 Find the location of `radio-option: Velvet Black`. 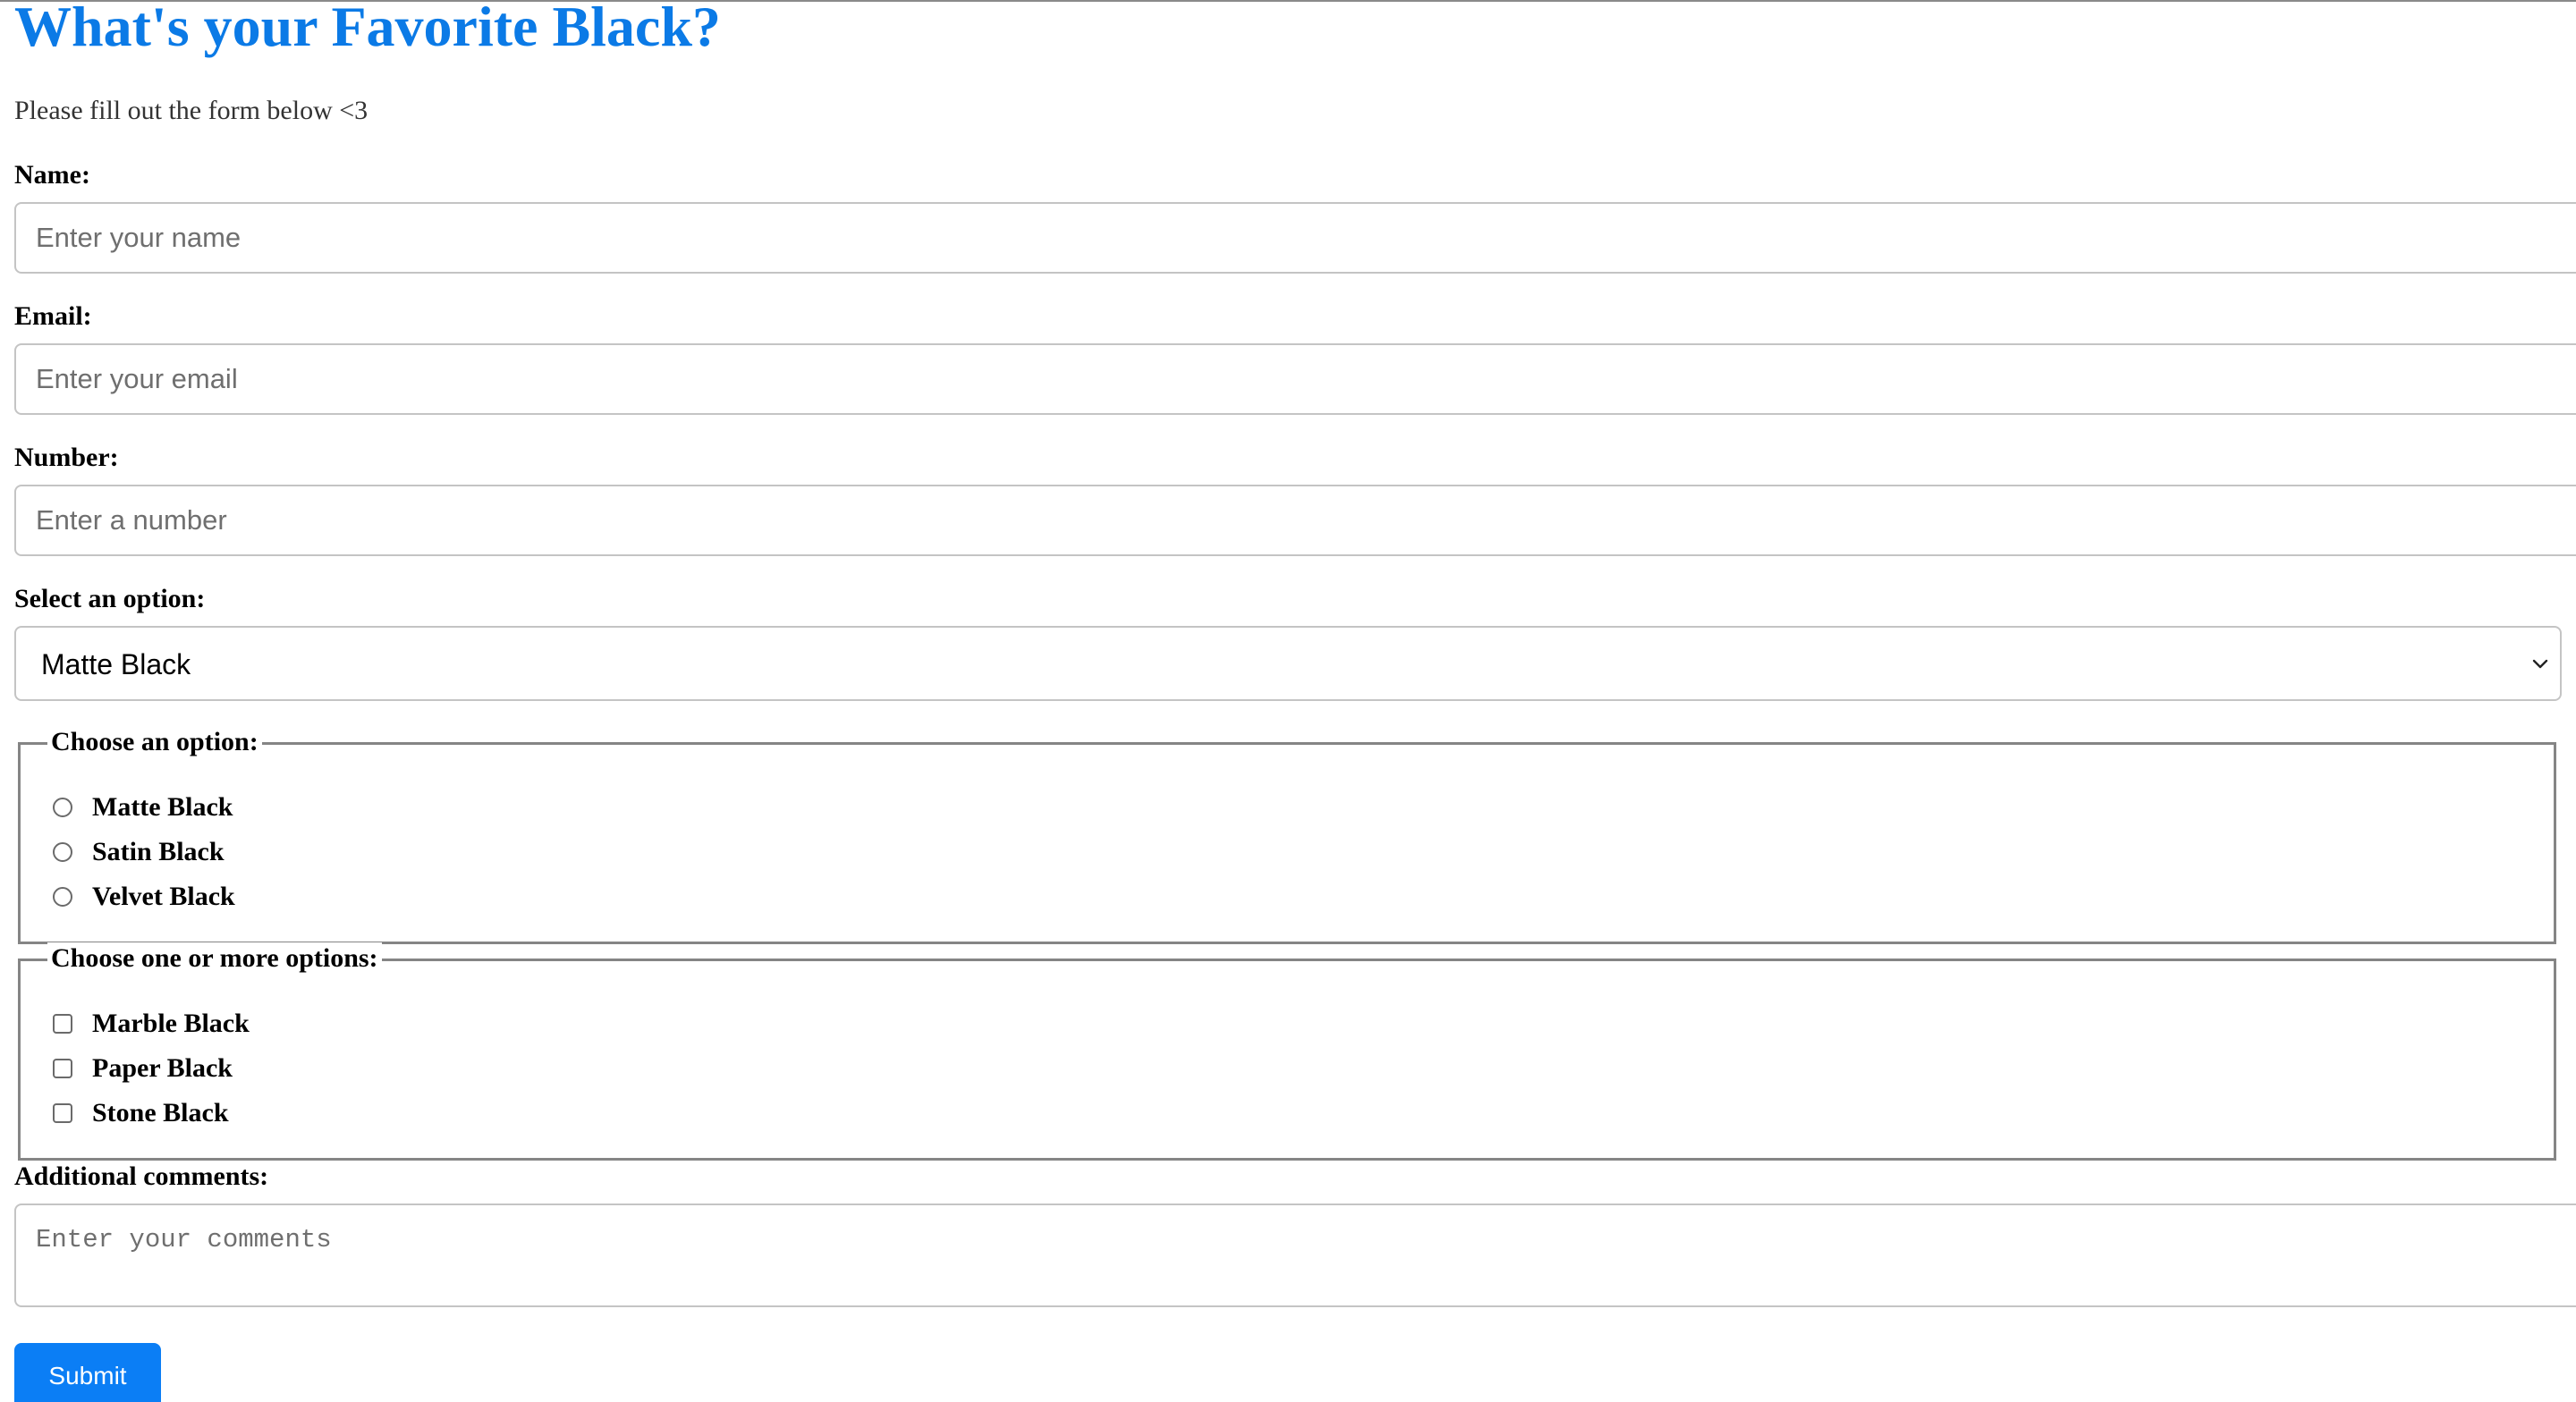

radio-option: Velvet Black is located at coordinates (144, 897).